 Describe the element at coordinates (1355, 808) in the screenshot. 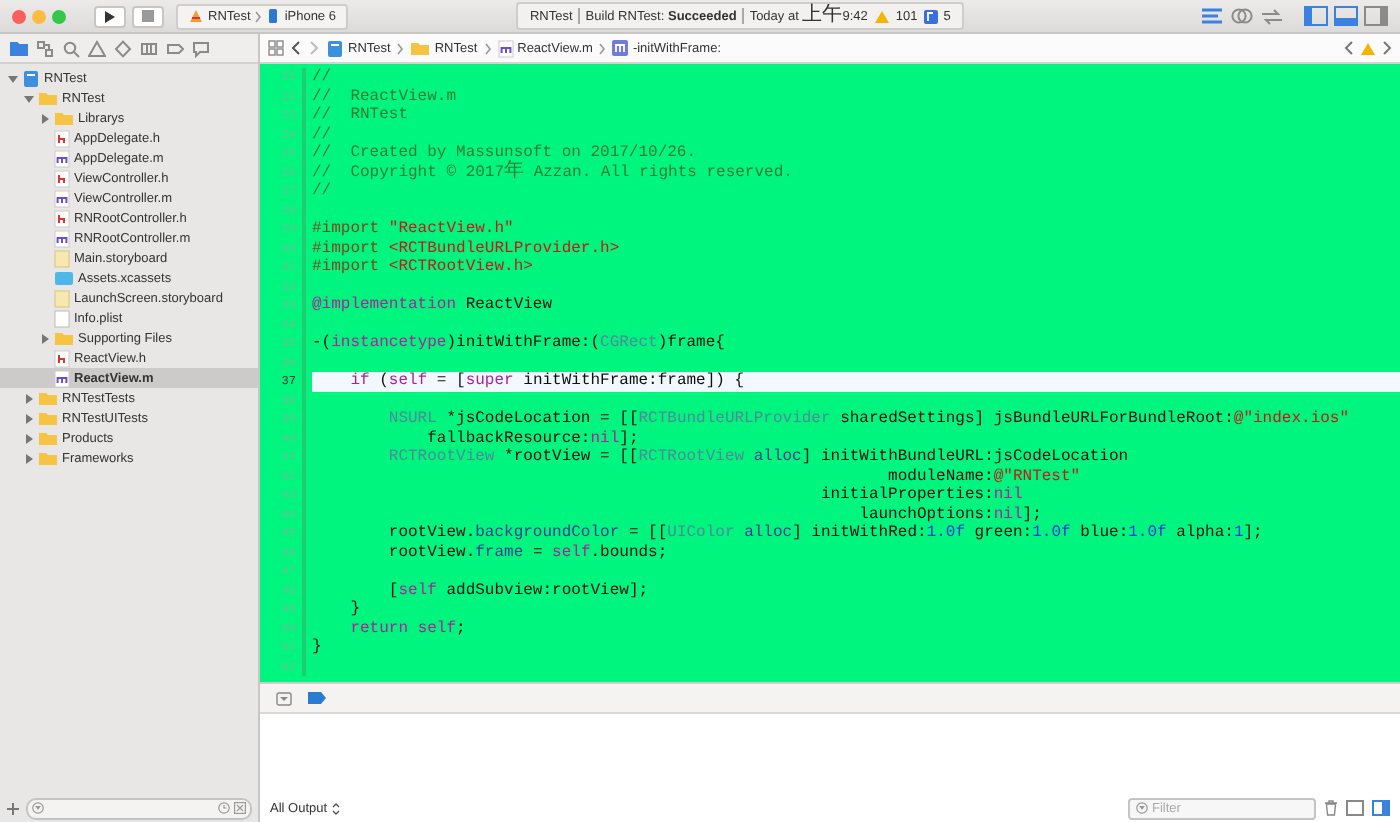

I see `variables-view-toggle-icon` at that location.